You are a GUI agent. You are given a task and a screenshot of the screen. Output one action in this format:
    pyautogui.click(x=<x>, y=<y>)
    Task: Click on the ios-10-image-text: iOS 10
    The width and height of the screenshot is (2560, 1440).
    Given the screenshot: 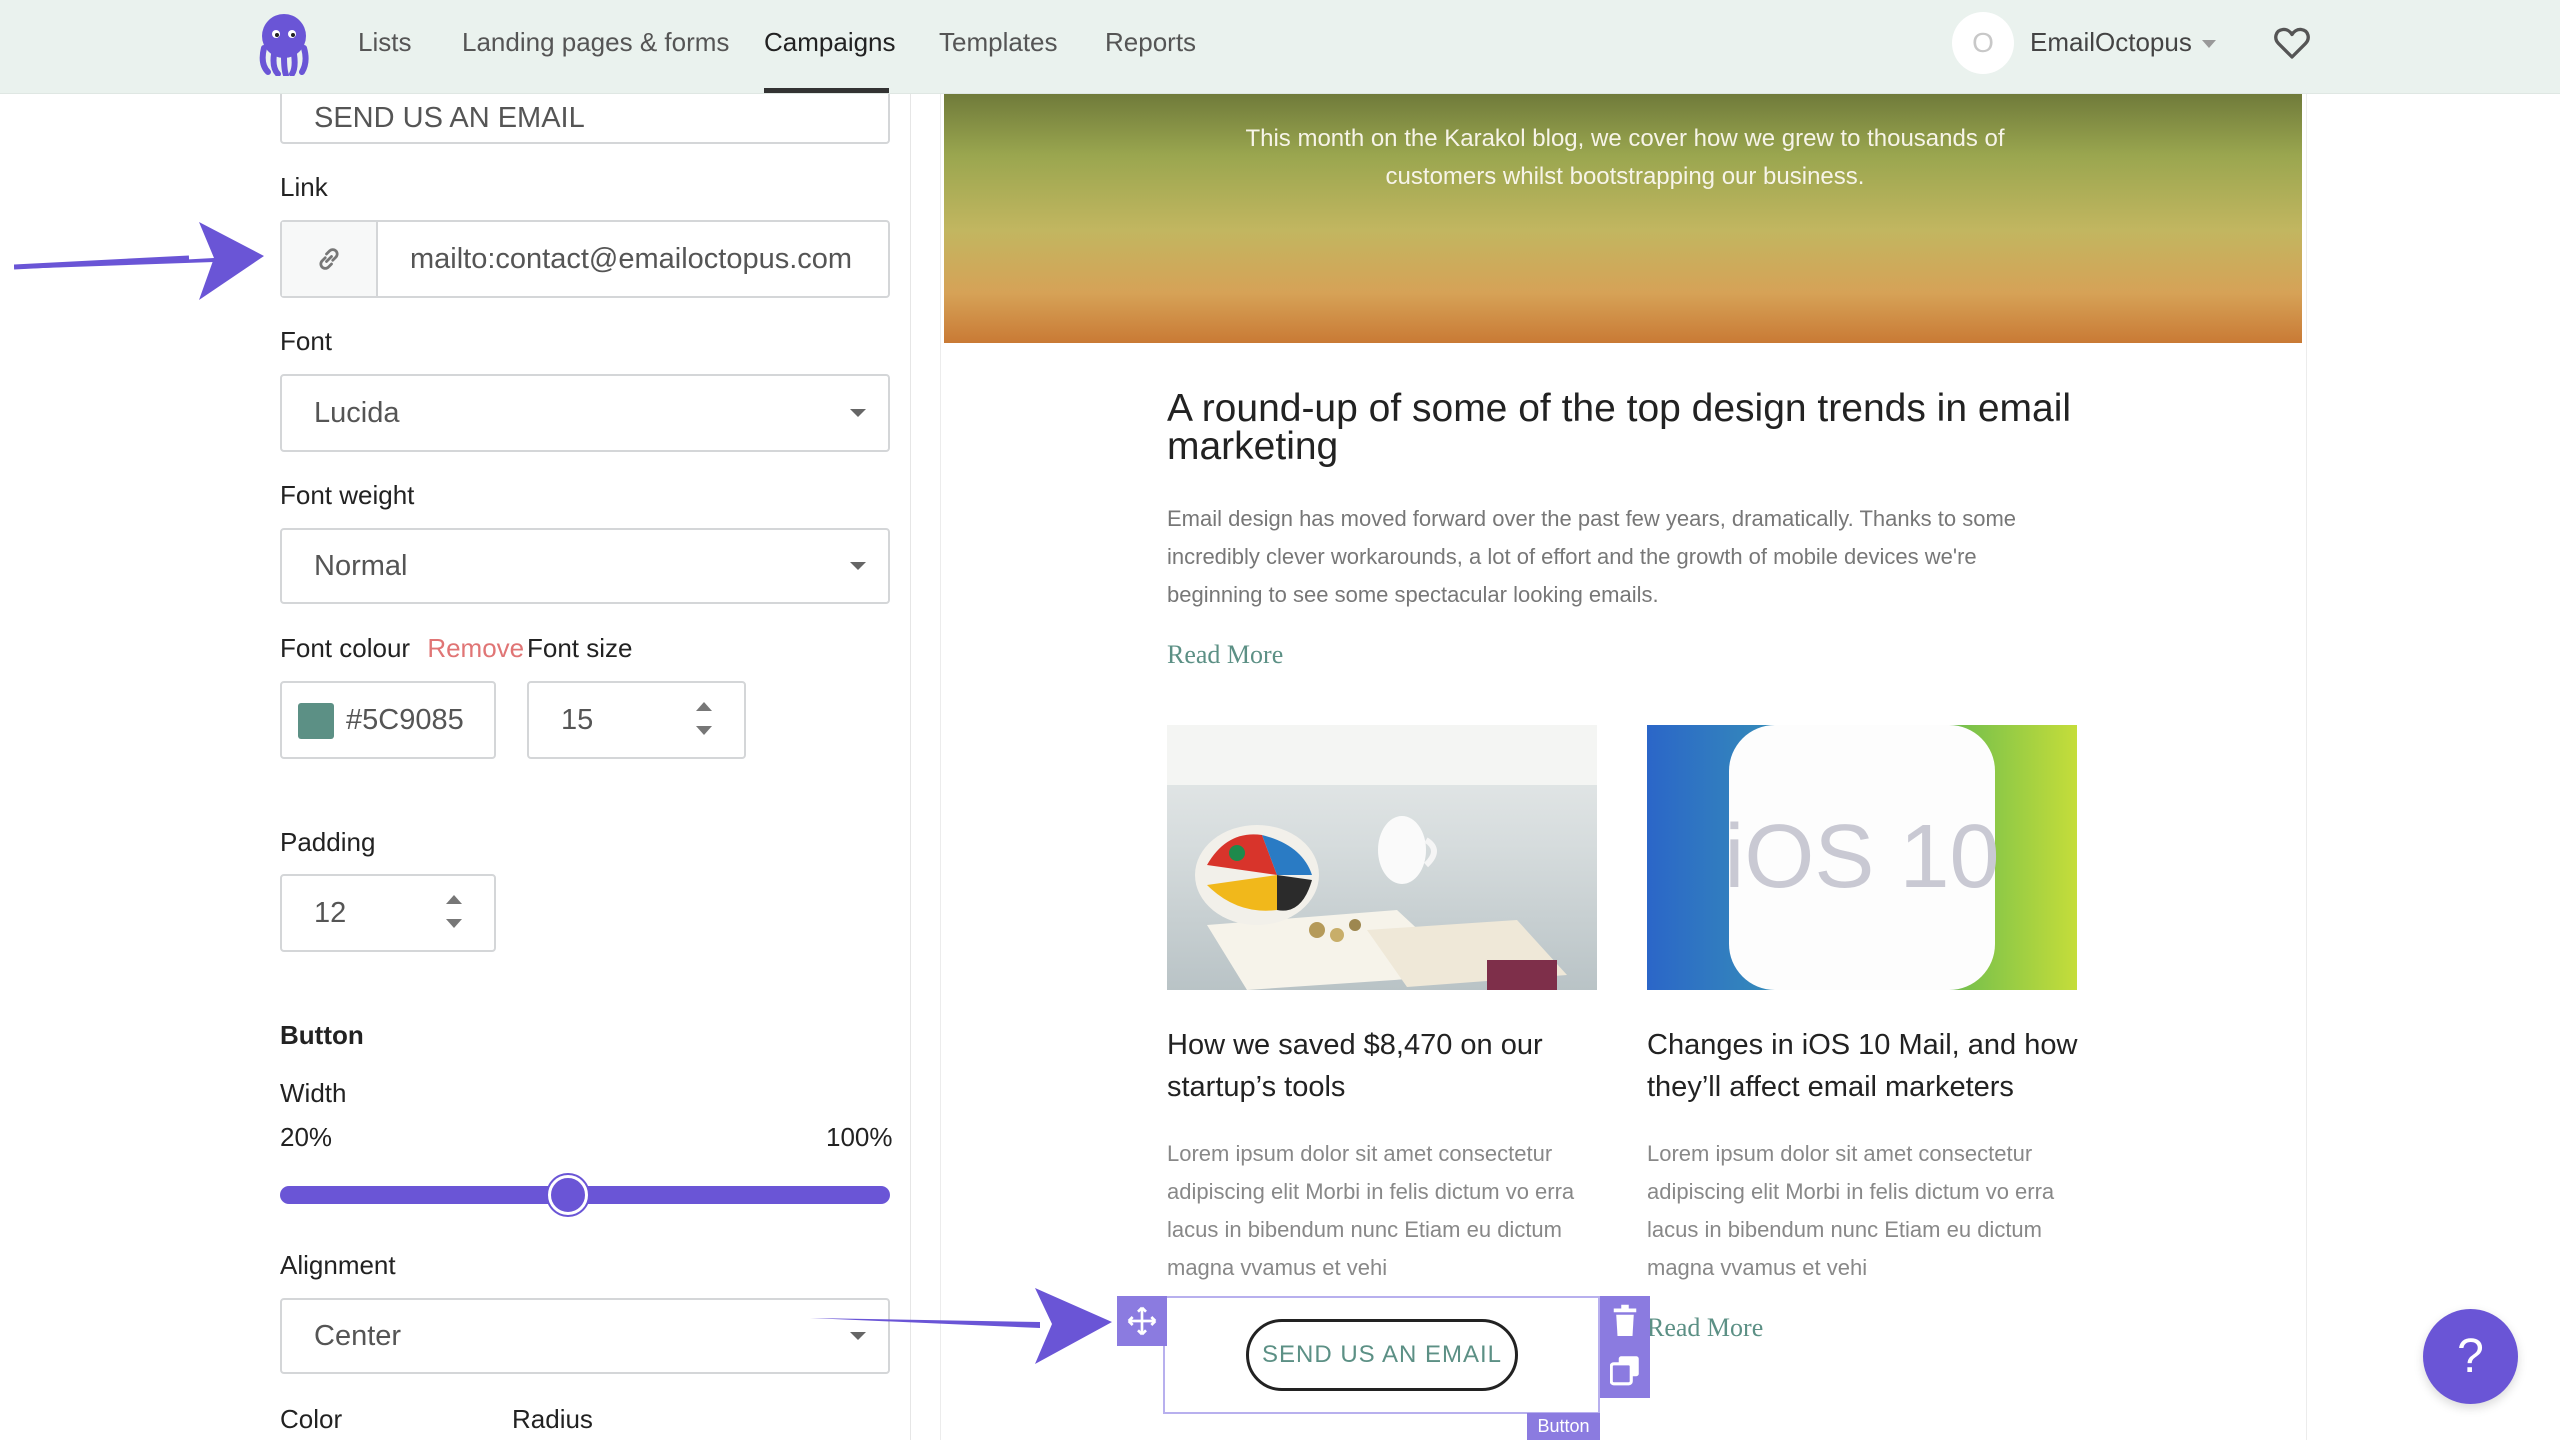 What is the action you would take?
    pyautogui.click(x=1861, y=857)
    